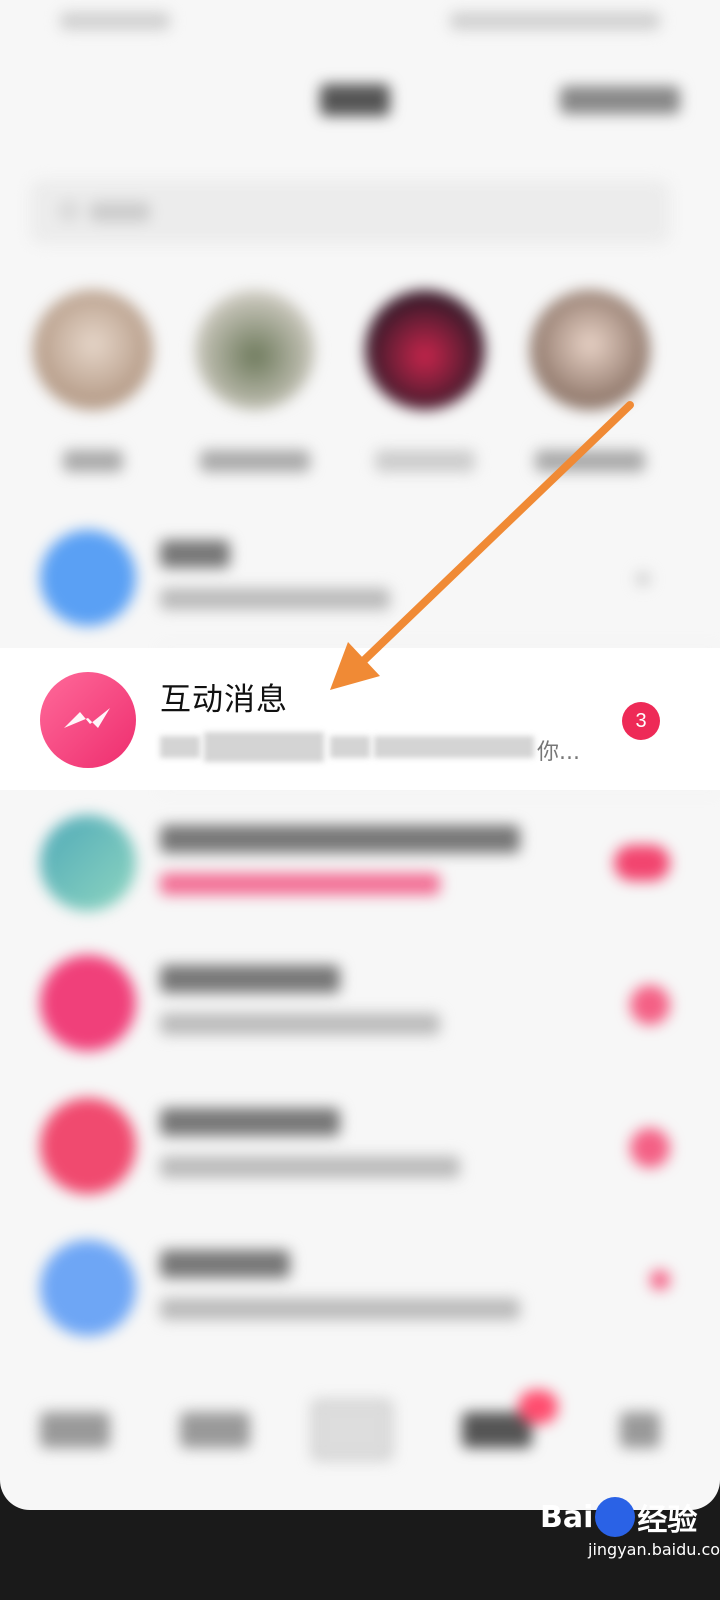  I want to click on zigzag-icon, so click(87, 718).